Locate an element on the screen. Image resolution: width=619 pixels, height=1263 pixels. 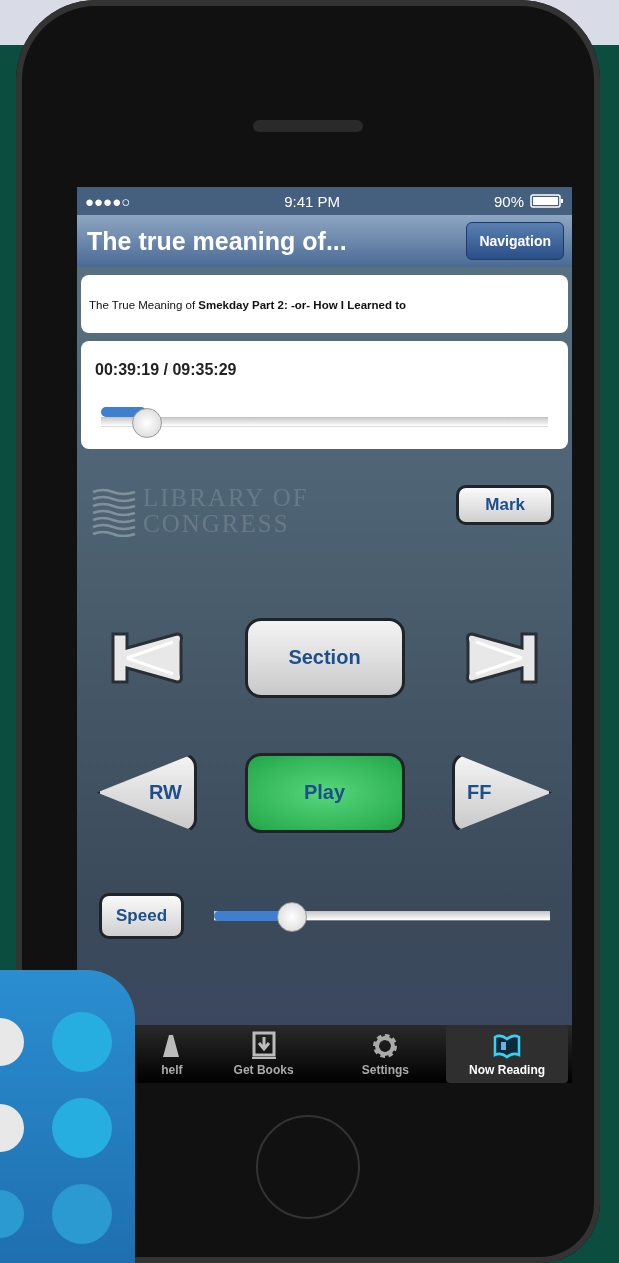
navigation-button: Navigation is located at coordinates (515, 241).